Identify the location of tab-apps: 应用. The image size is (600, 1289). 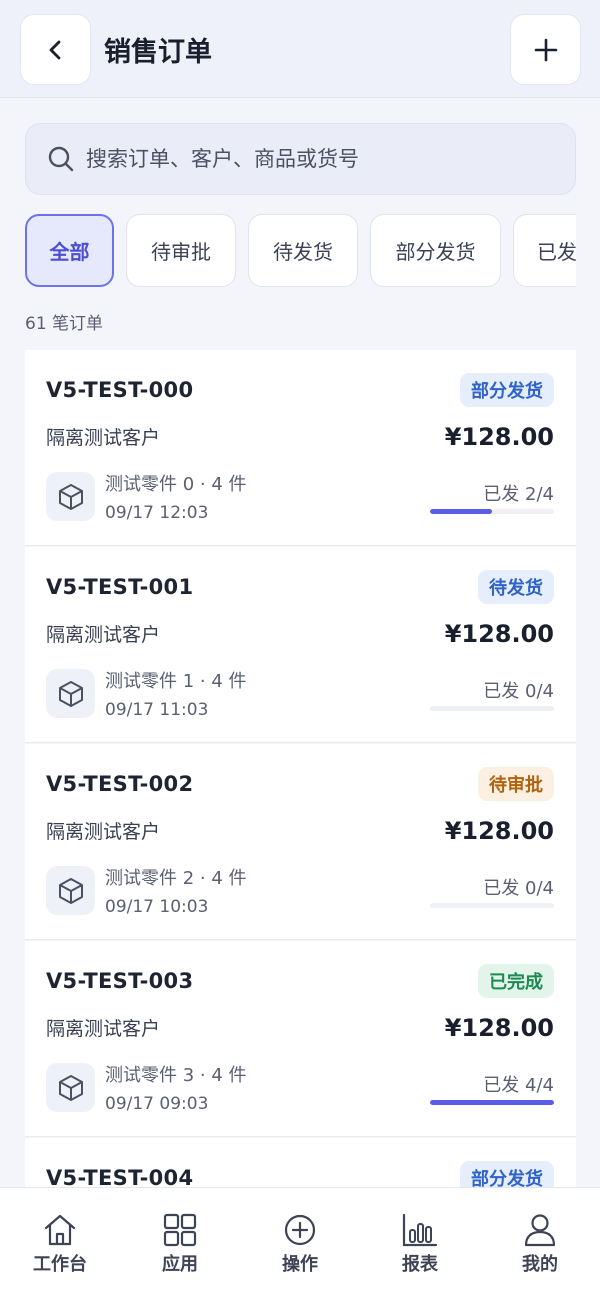
(180, 1238).